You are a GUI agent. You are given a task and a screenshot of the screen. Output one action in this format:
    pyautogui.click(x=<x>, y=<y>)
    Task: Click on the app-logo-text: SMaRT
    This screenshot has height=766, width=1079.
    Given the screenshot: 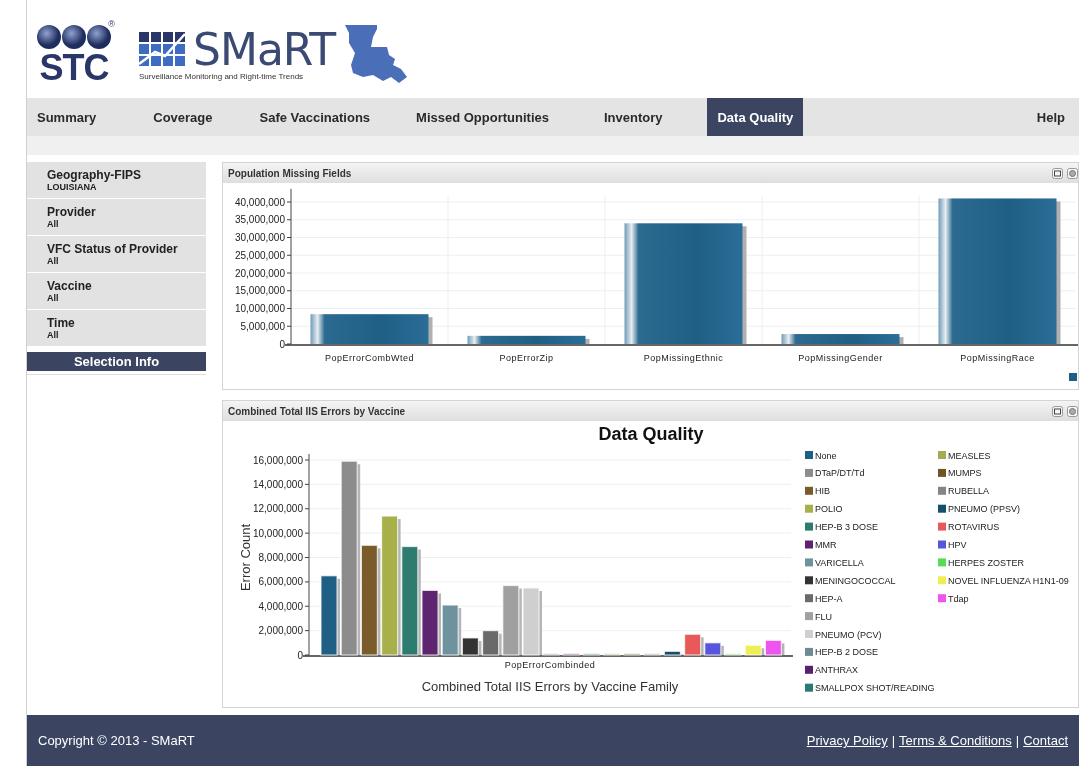 What is the action you would take?
    pyautogui.click(x=264, y=49)
    